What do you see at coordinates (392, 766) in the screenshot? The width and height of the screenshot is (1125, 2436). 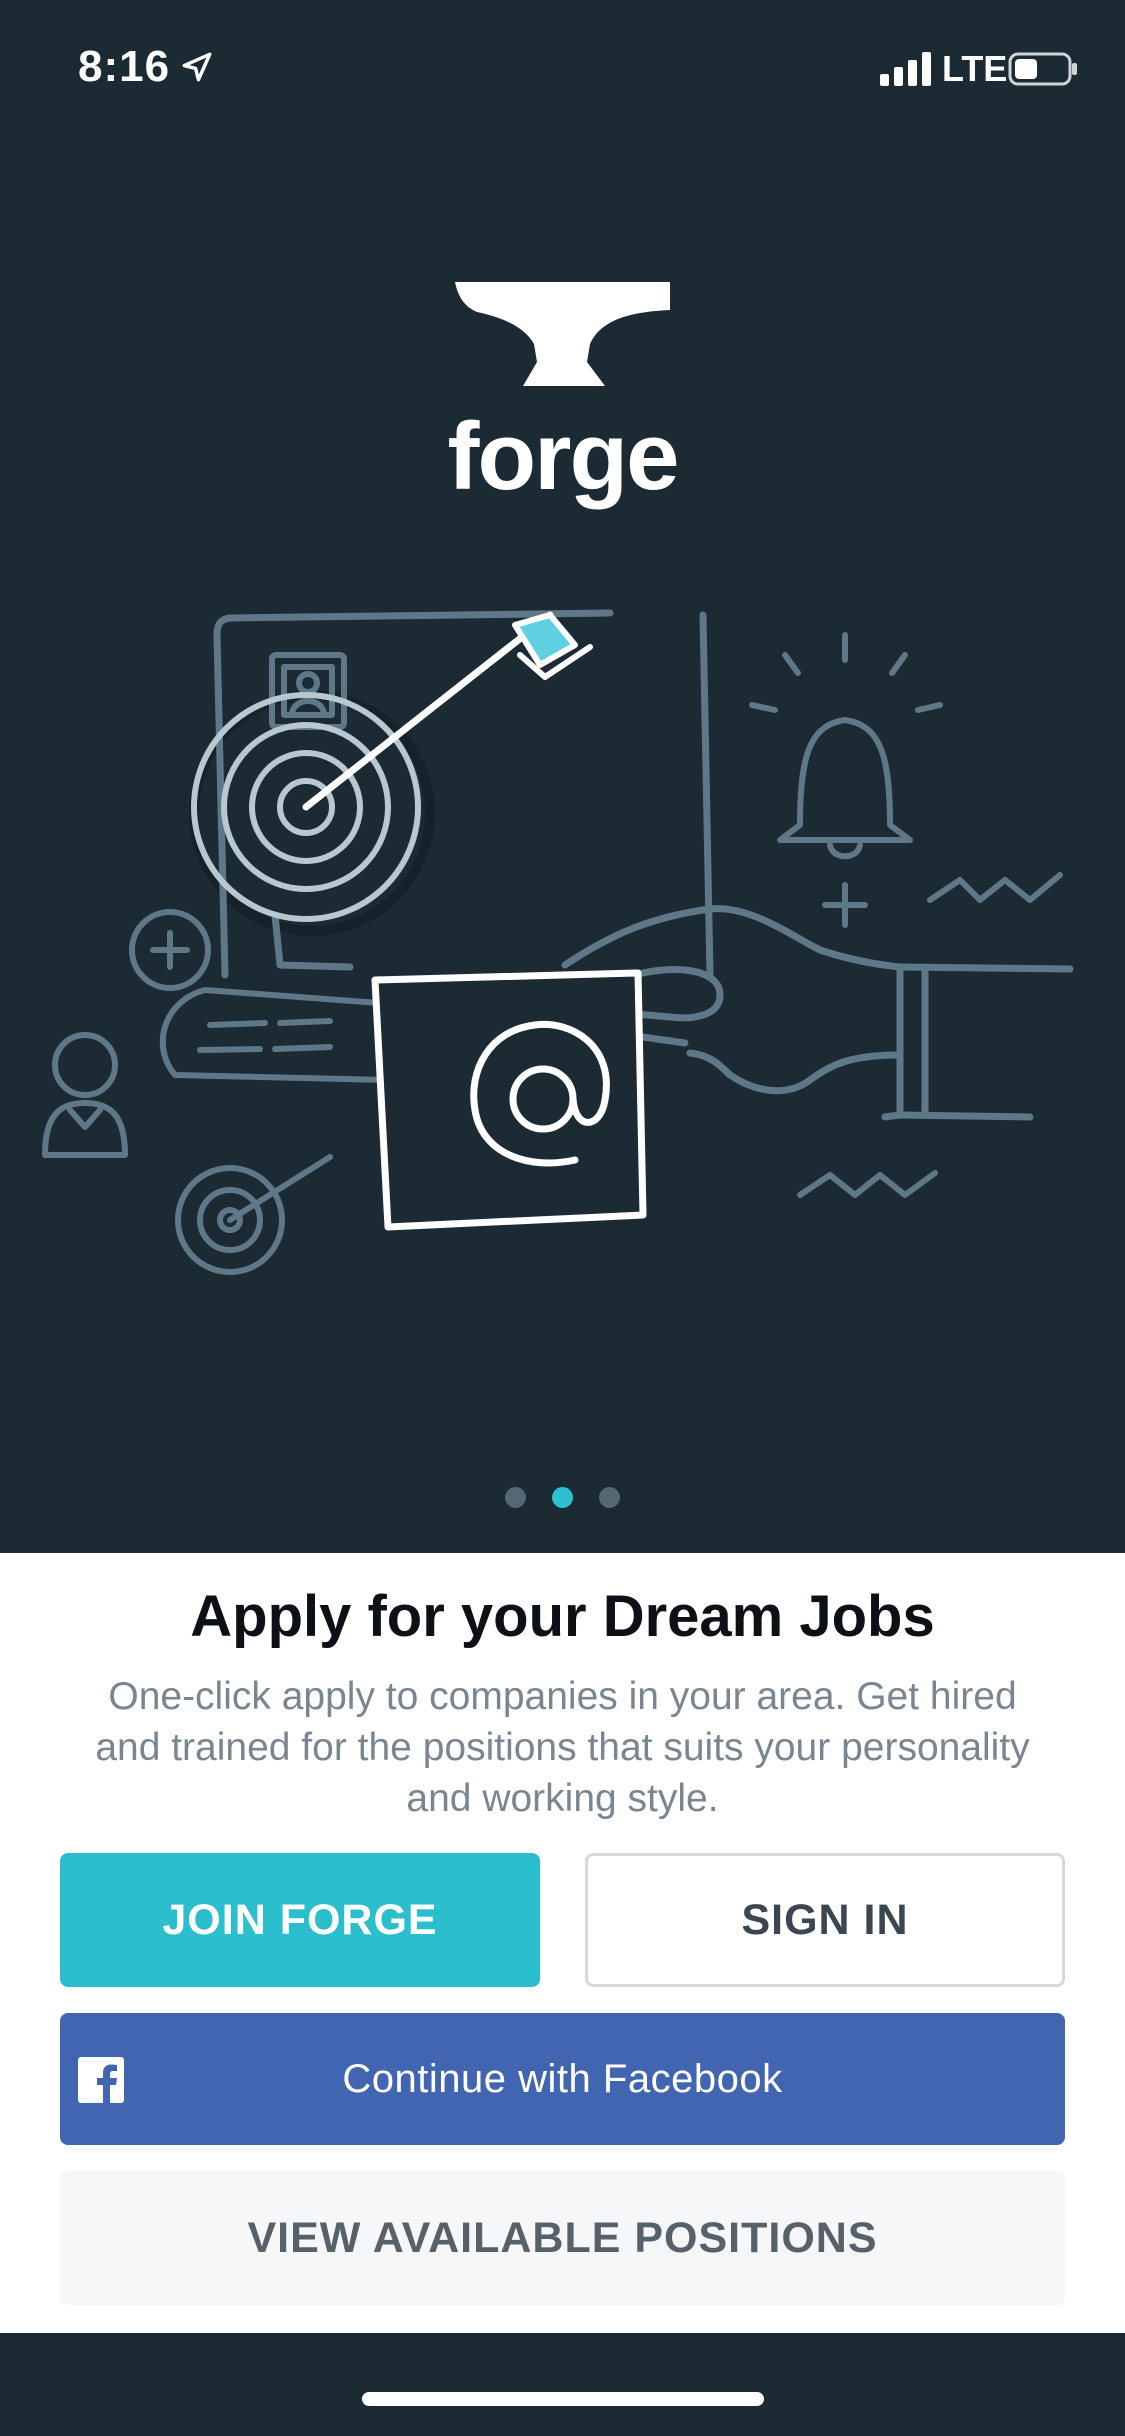 I see `target-arrow-icon` at bounding box center [392, 766].